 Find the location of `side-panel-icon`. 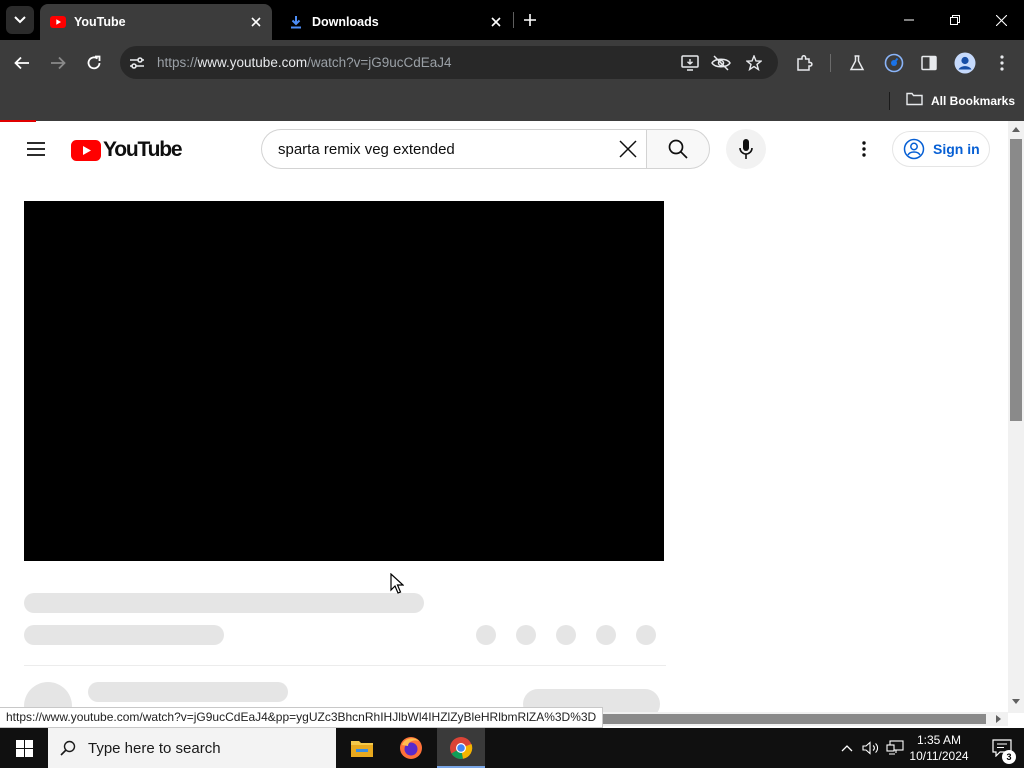

side-panel-icon is located at coordinates (929, 63).